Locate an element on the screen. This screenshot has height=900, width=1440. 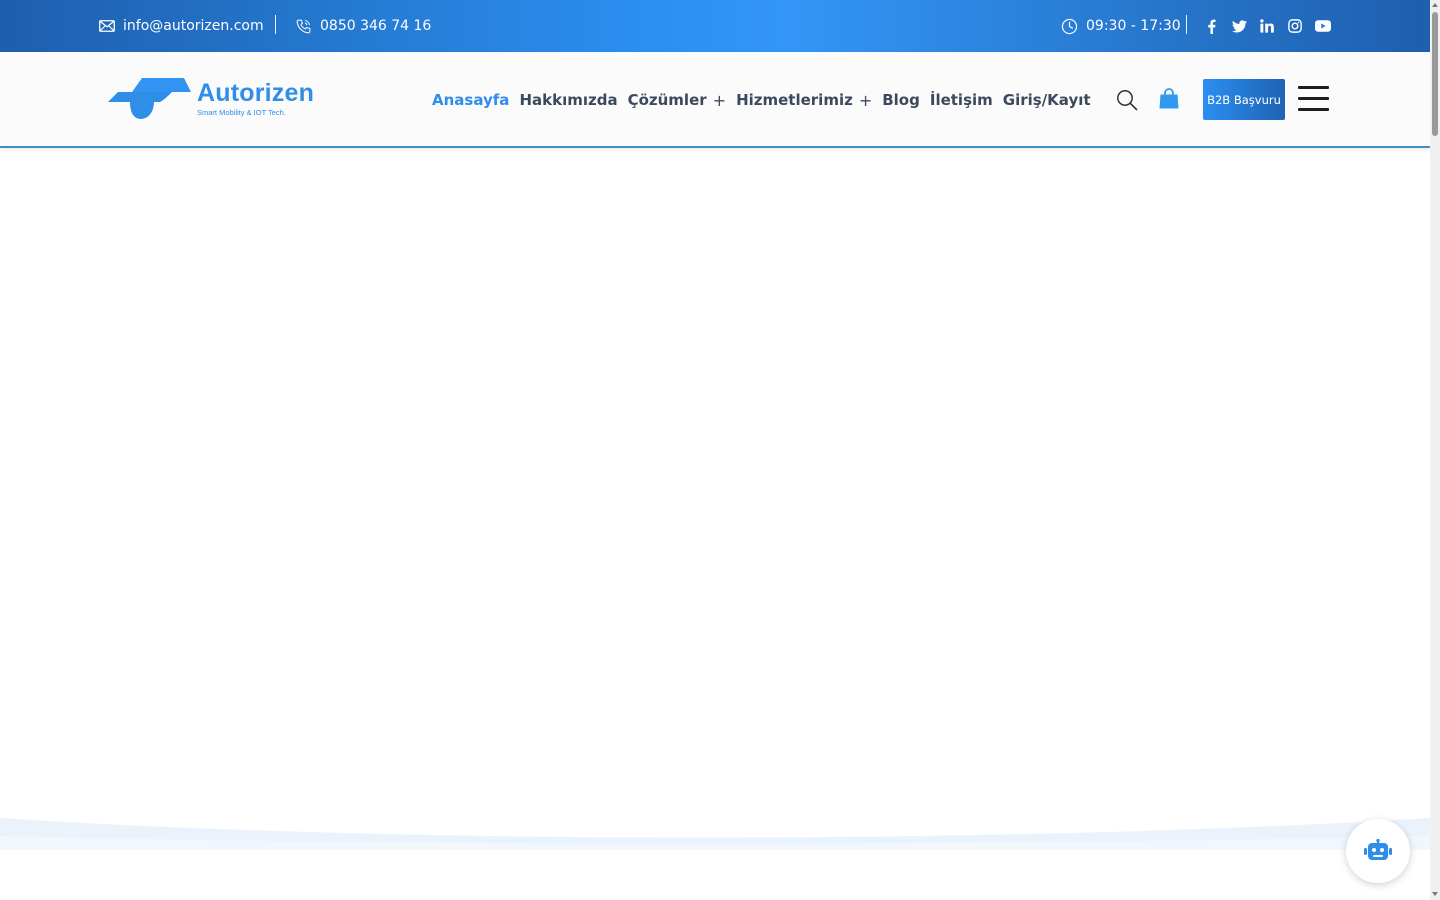
decorative-wave is located at coordinates (715, 834).